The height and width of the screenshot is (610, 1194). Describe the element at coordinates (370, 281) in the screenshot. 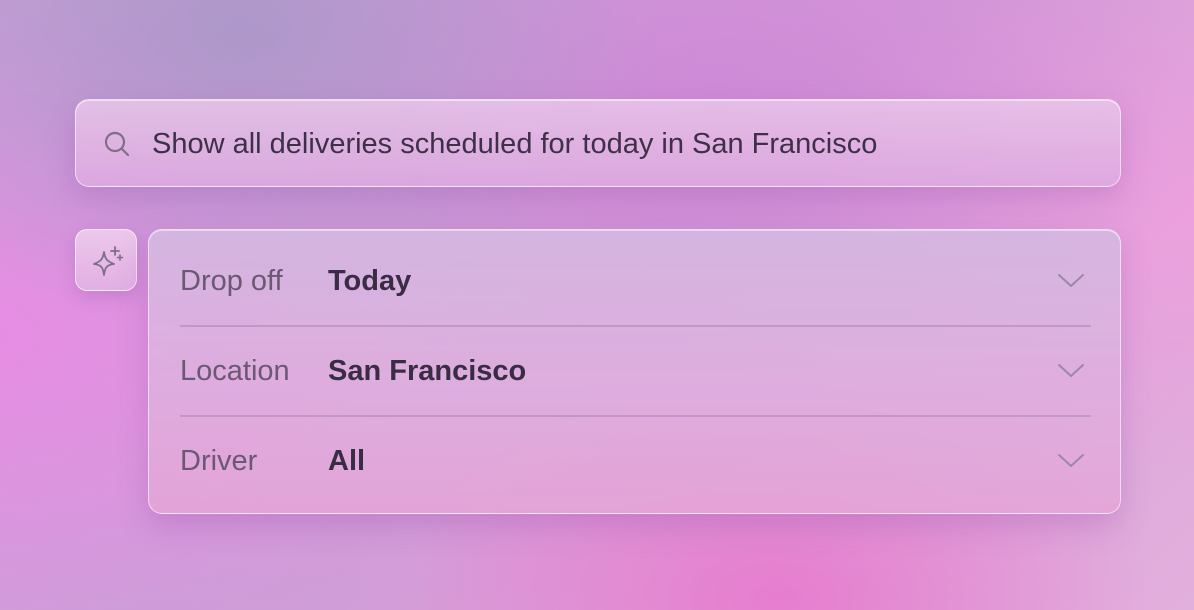

I see `filter-value: Today` at that location.